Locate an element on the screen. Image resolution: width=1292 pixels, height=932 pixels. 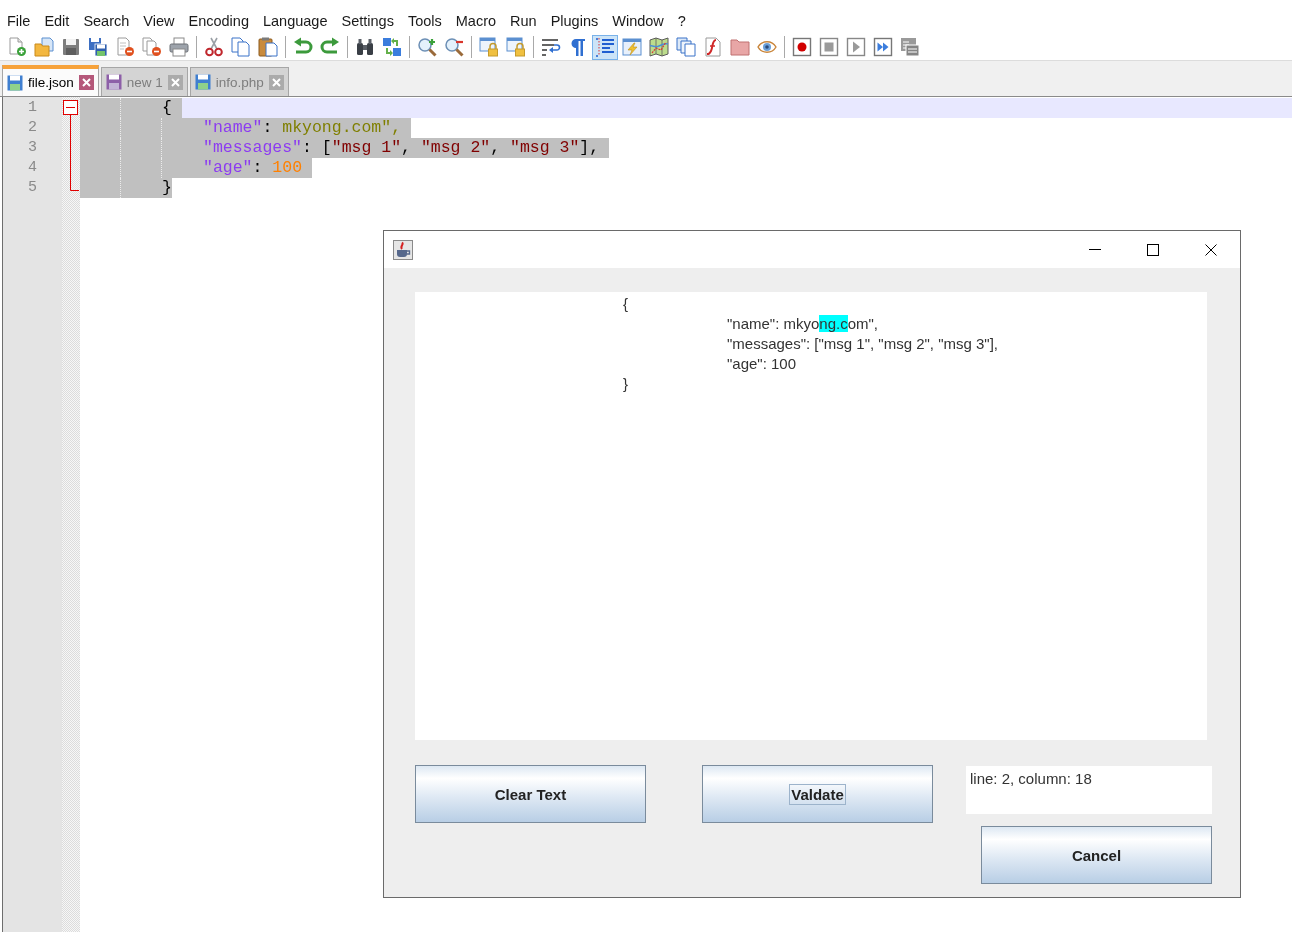
minimize-icon is located at coordinates (1095, 249).